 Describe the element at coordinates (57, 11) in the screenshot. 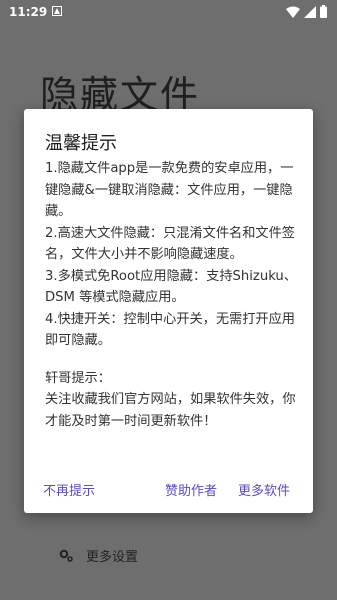

I see `notification-icon` at that location.